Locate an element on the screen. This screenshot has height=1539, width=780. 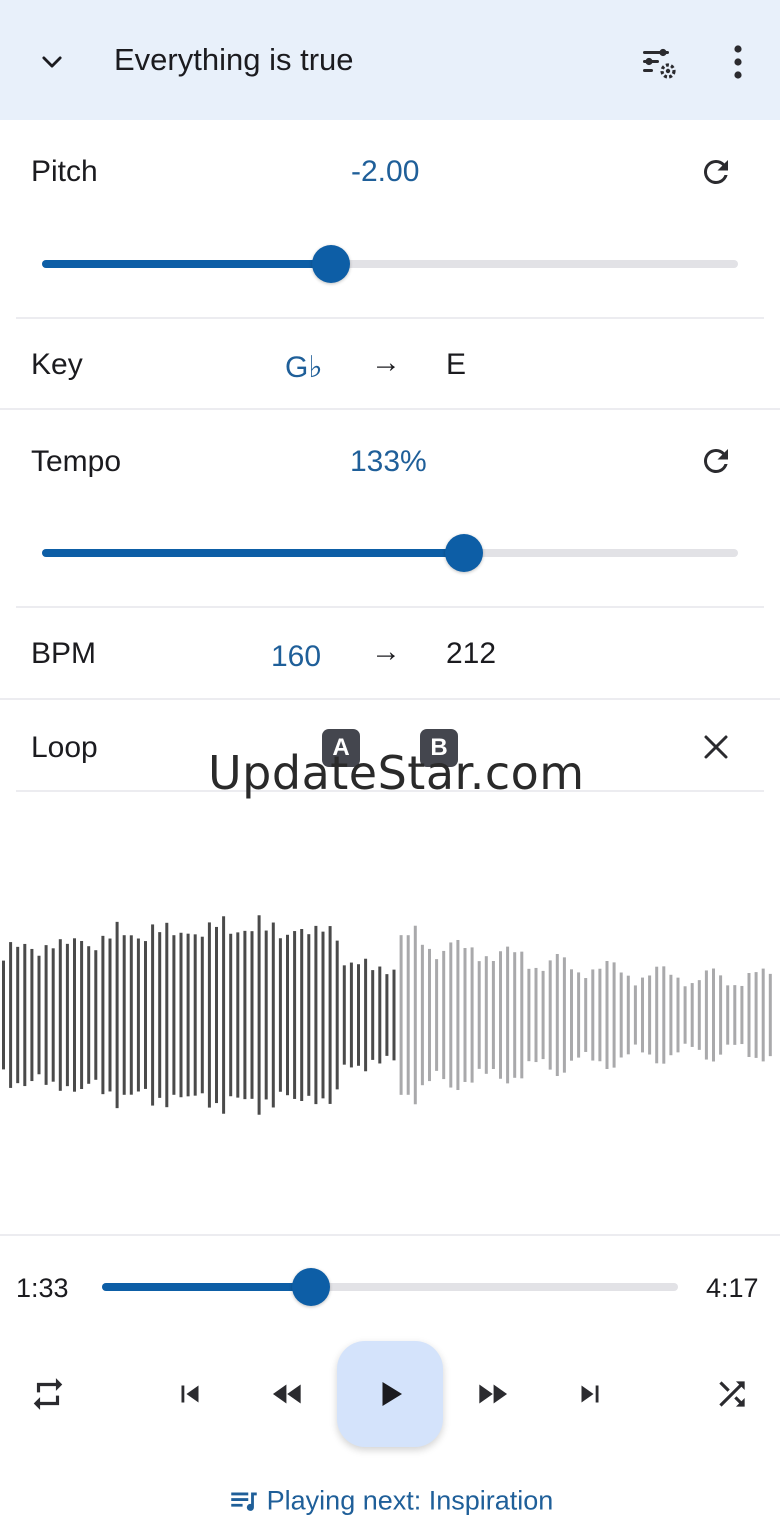
shuffle-button is located at coordinates (732, 1394).